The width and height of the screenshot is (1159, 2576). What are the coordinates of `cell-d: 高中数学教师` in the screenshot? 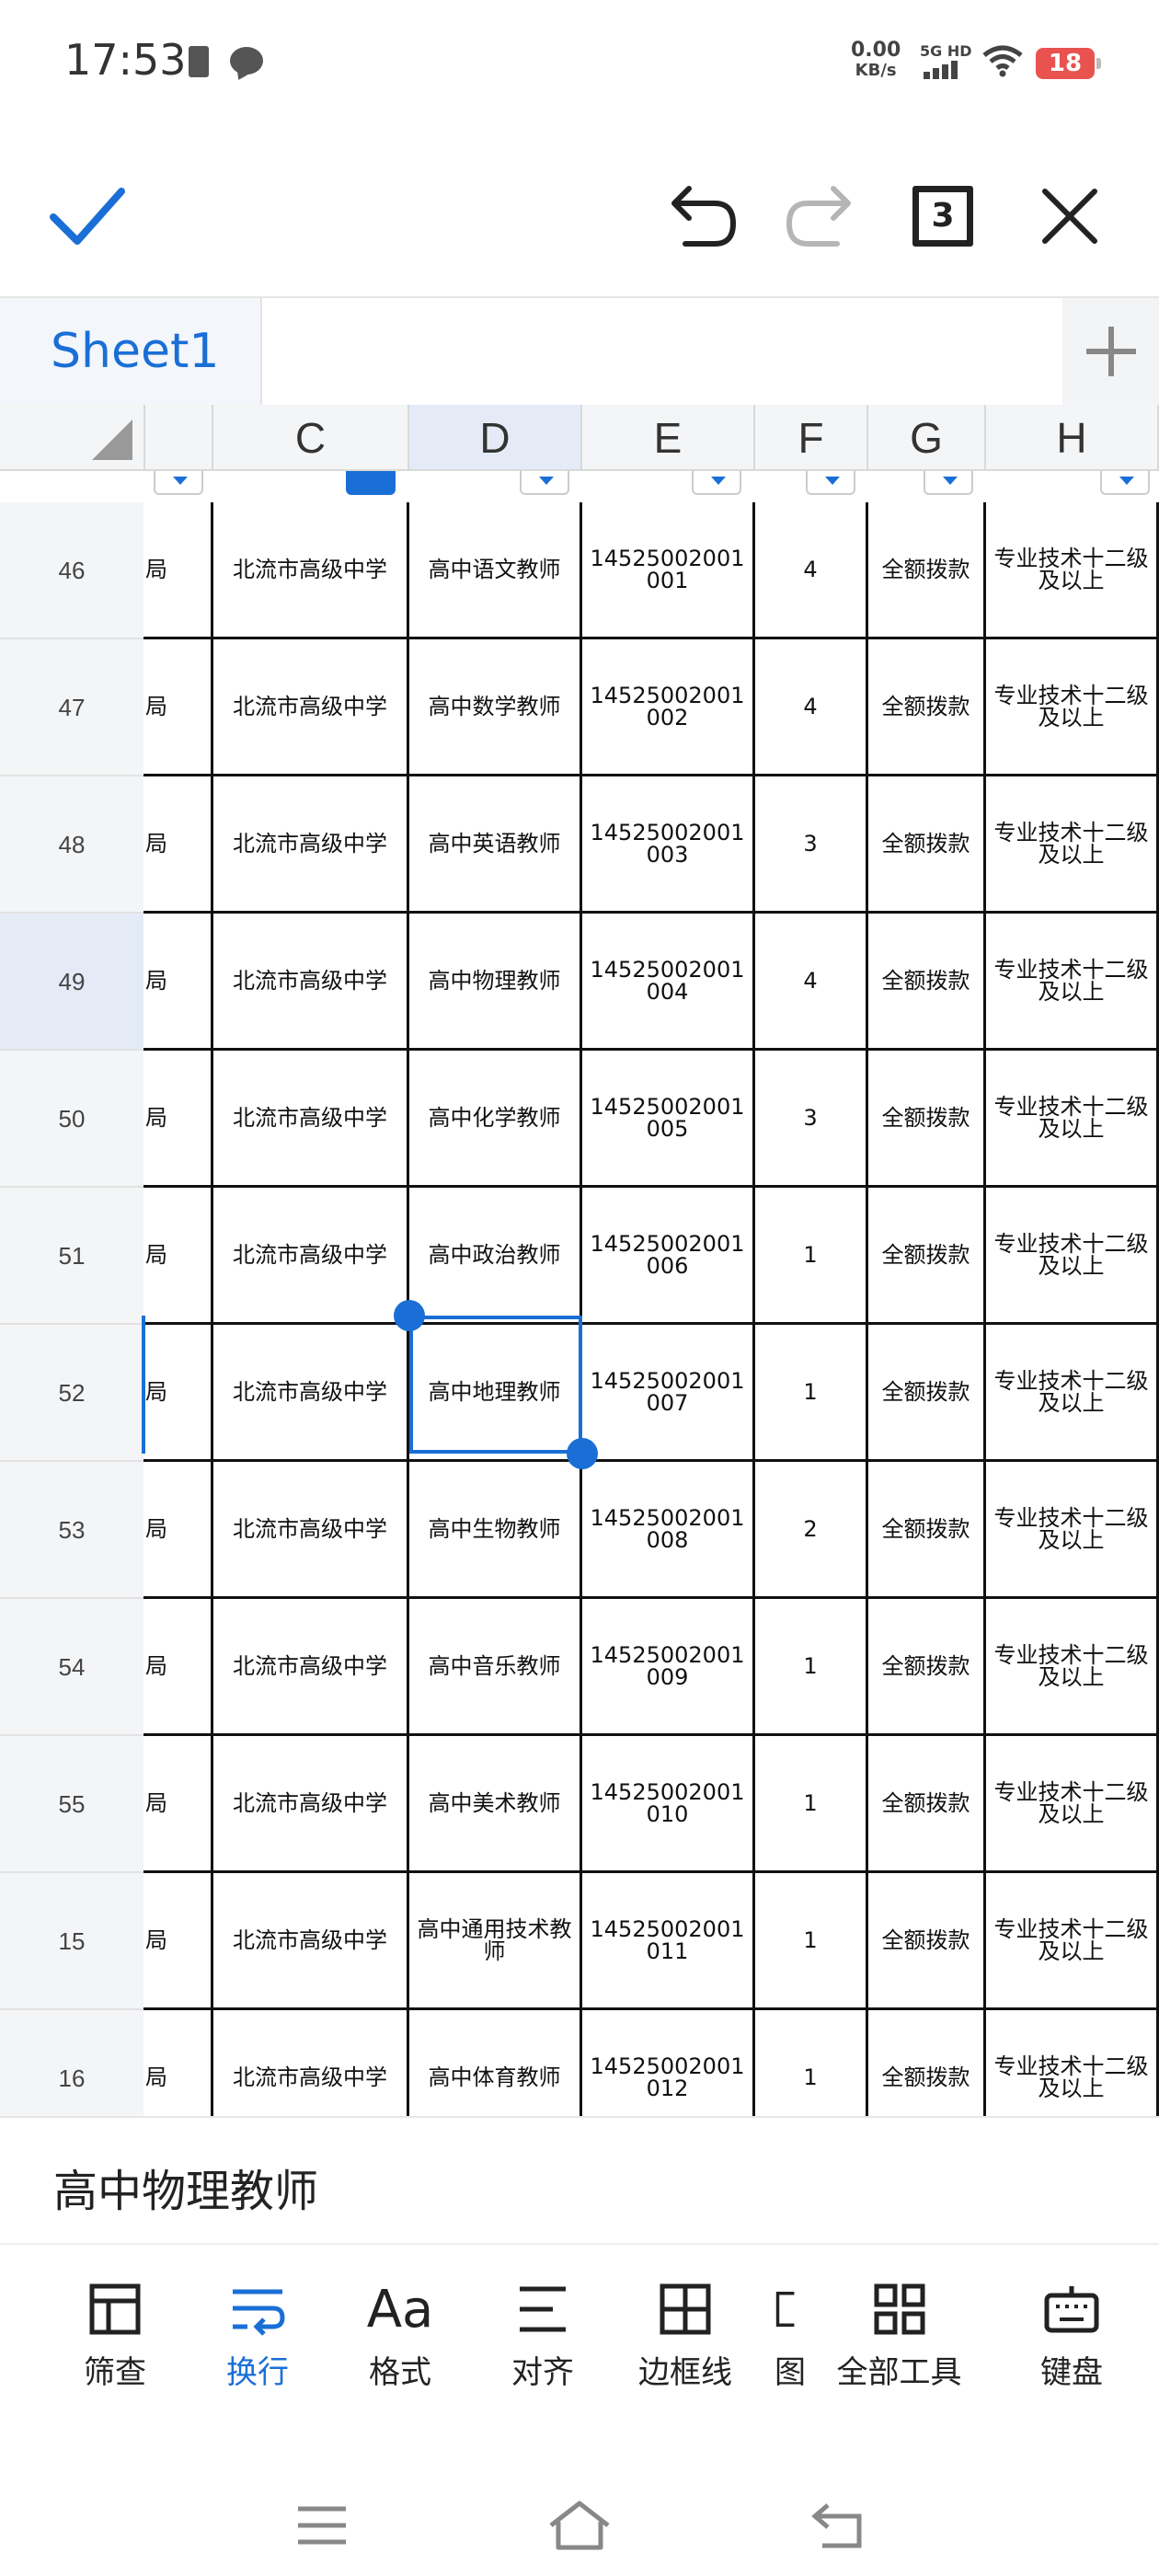 It's located at (495, 707).